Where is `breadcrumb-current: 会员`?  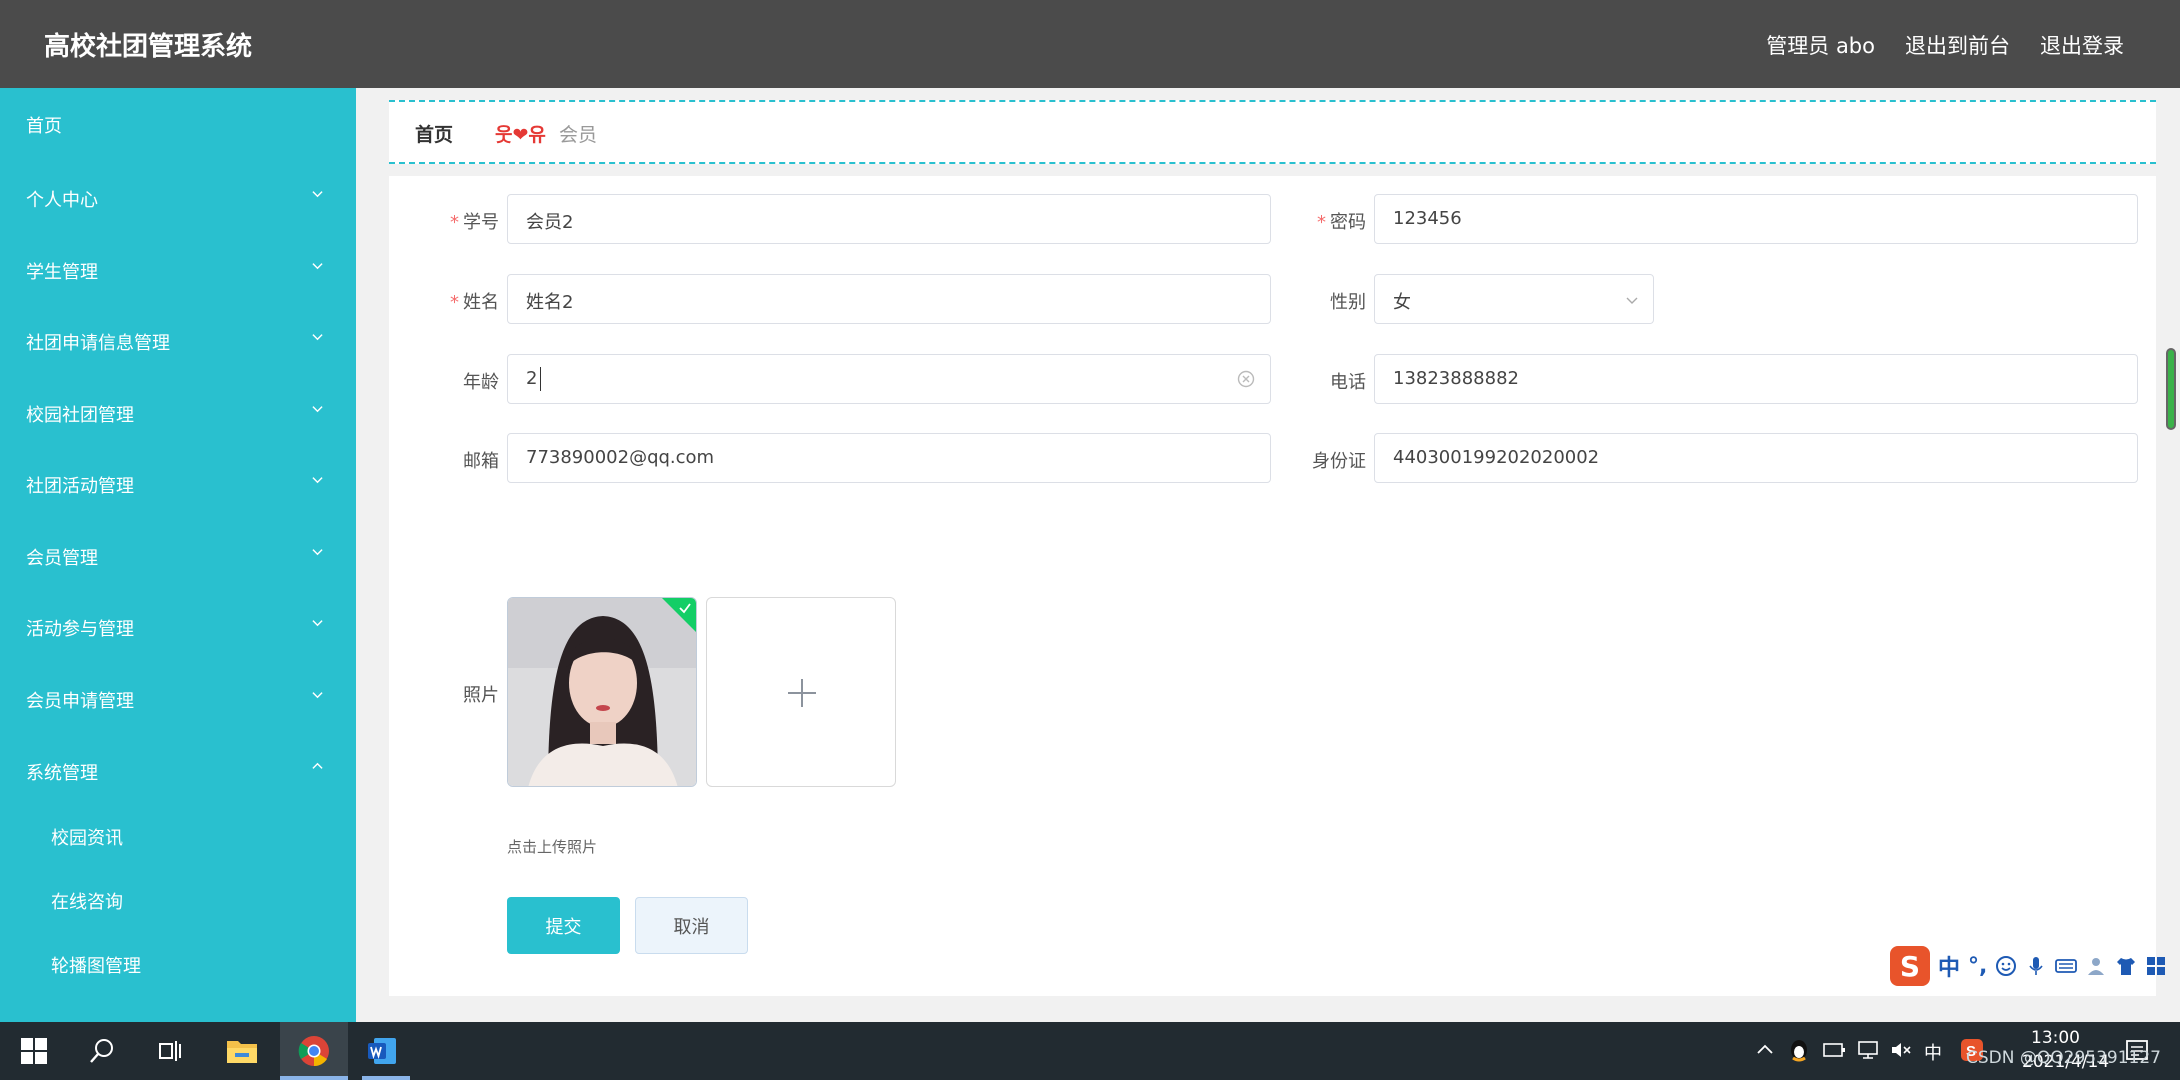 breadcrumb-current: 会员 is located at coordinates (578, 135).